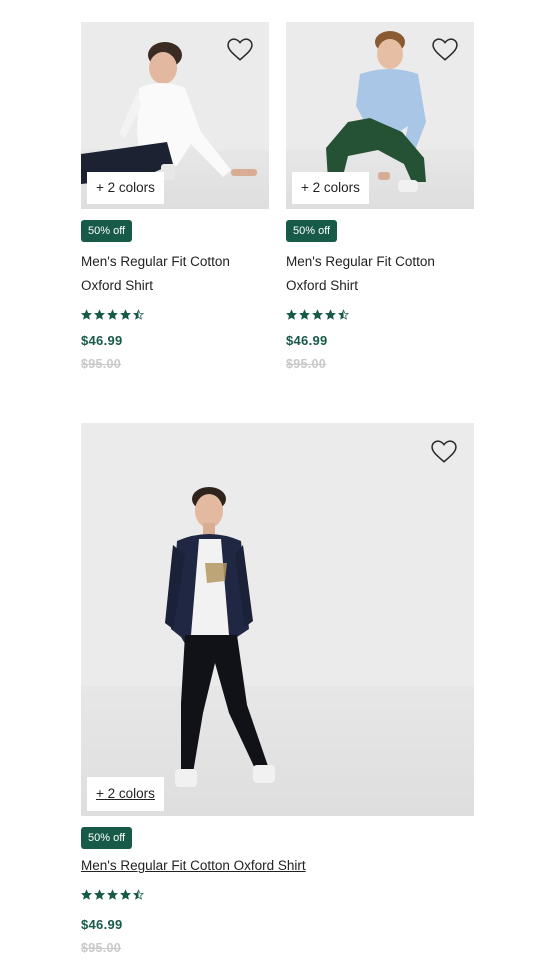  Describe the element at coordinates (220, 637) in the screenshot. I see `model-figure-standing-navy-jacket` at that location.